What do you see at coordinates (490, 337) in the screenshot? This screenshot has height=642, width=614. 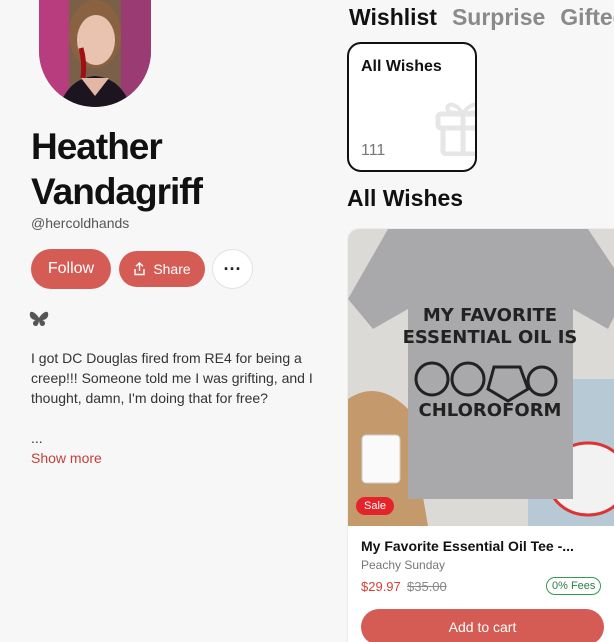 I see `tee-print-line-2: ESSENTIAL OIL IS` at bounding box center [490, 337].